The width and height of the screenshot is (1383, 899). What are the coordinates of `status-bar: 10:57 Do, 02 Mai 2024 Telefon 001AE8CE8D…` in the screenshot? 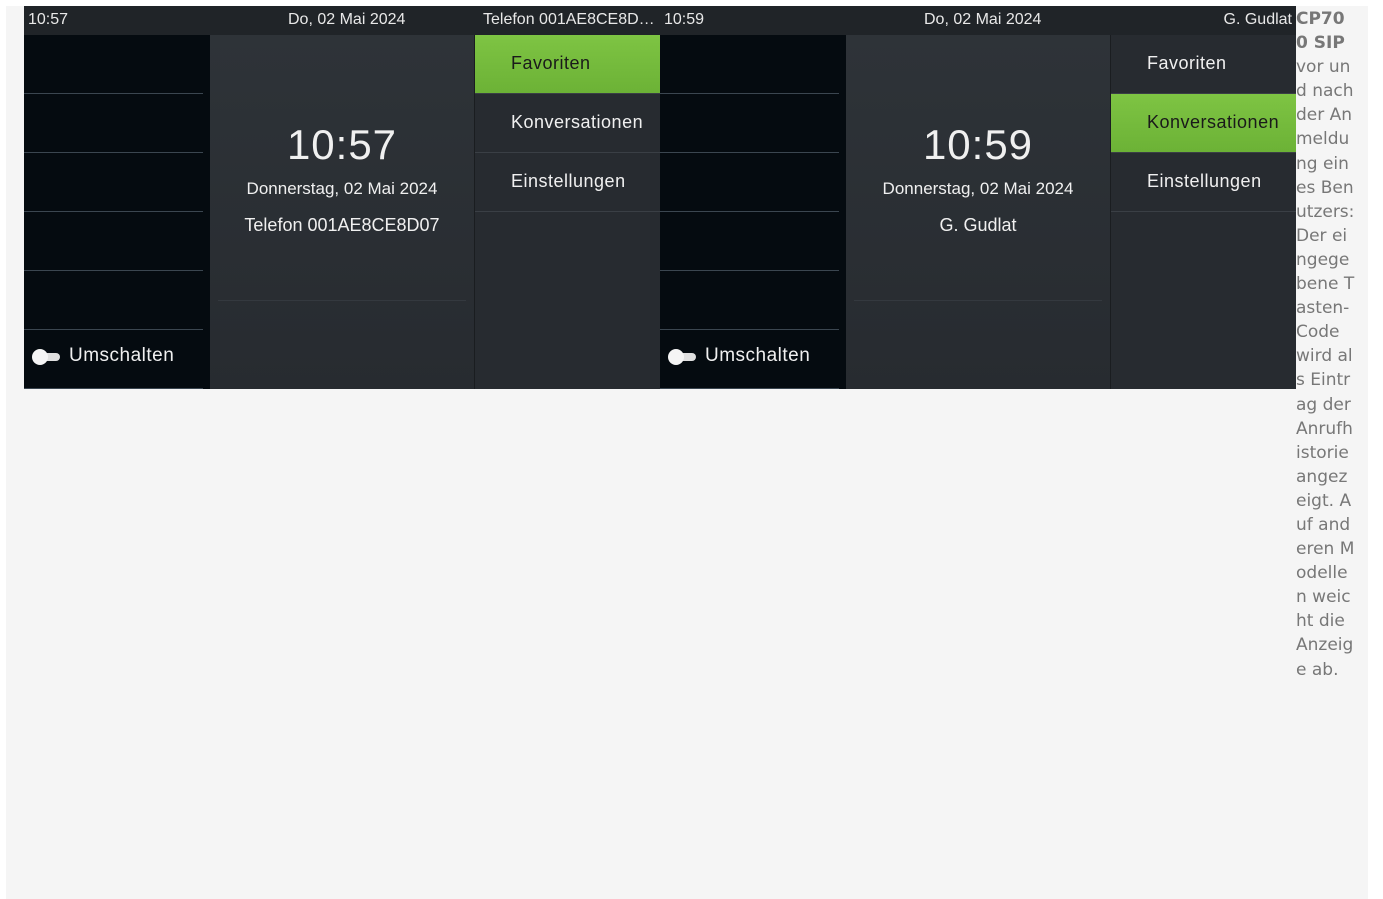 It's located at (342, 20).